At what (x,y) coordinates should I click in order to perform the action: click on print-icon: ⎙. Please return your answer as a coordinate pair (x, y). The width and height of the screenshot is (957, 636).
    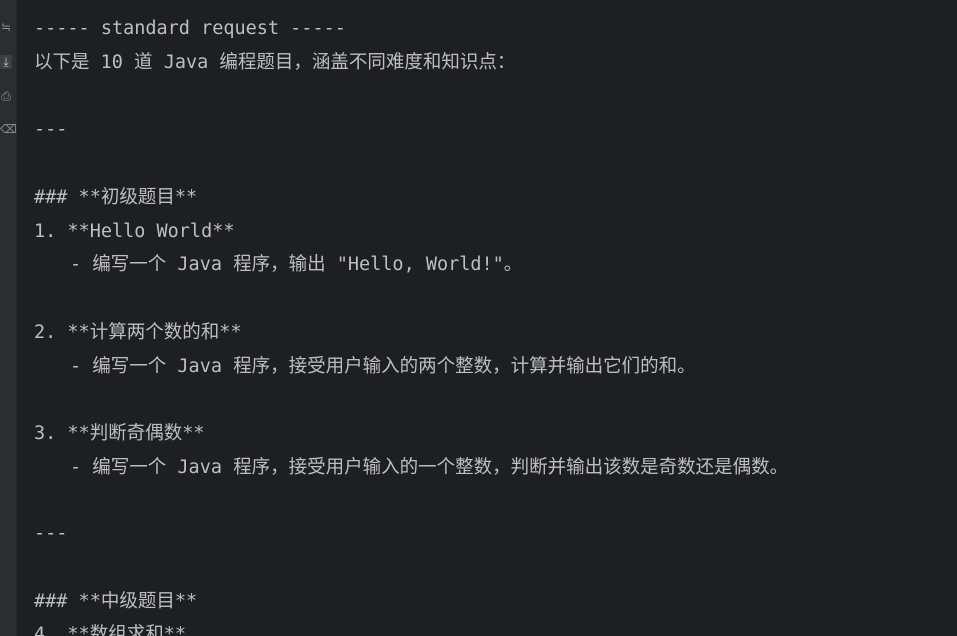
    Looking at the image, I should click on (6, 96).